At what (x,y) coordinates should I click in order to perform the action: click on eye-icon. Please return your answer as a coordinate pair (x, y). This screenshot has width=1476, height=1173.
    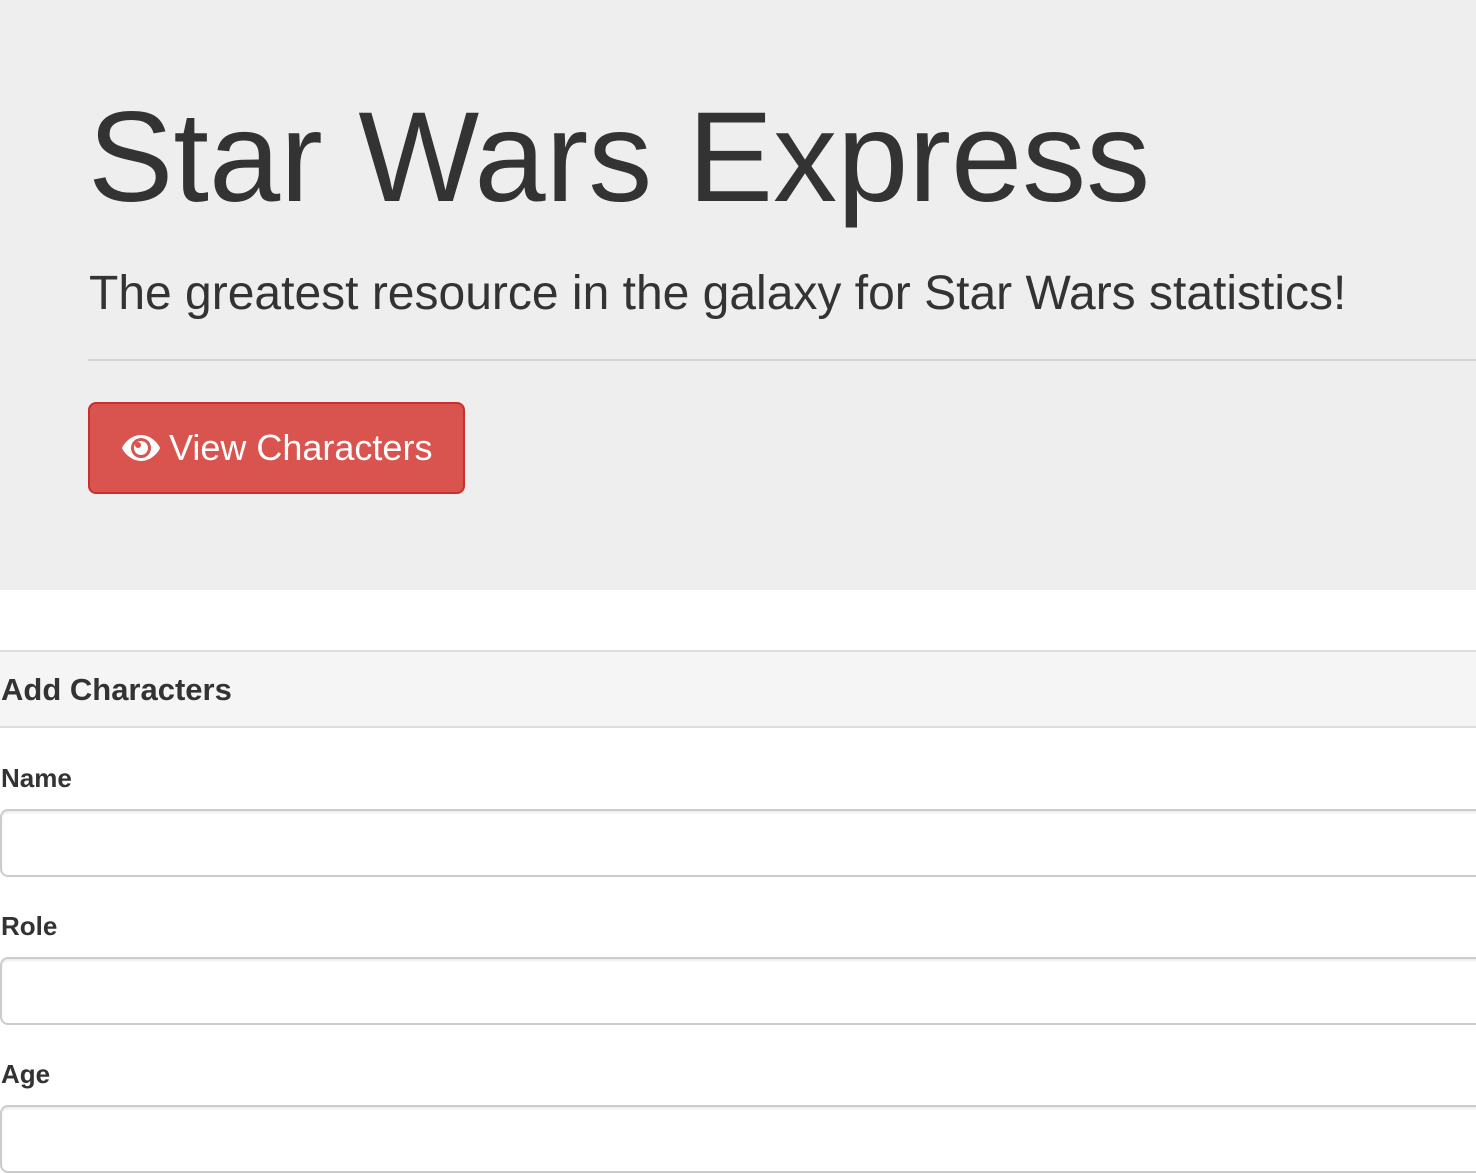
    Looking at the image, I should click on (141, 448).